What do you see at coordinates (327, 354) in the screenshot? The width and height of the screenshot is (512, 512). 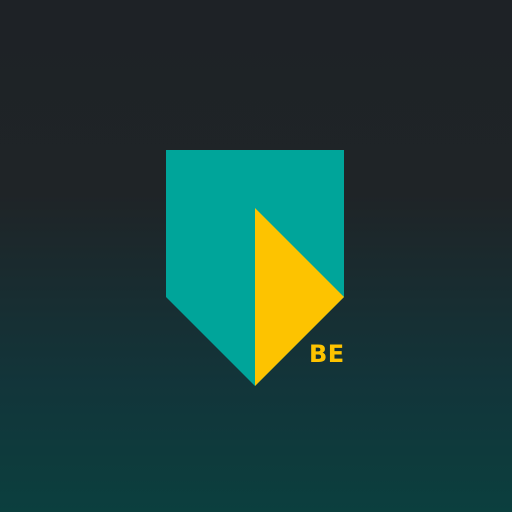 I see `region-label-be: BE` at bounding box center [327, 354].